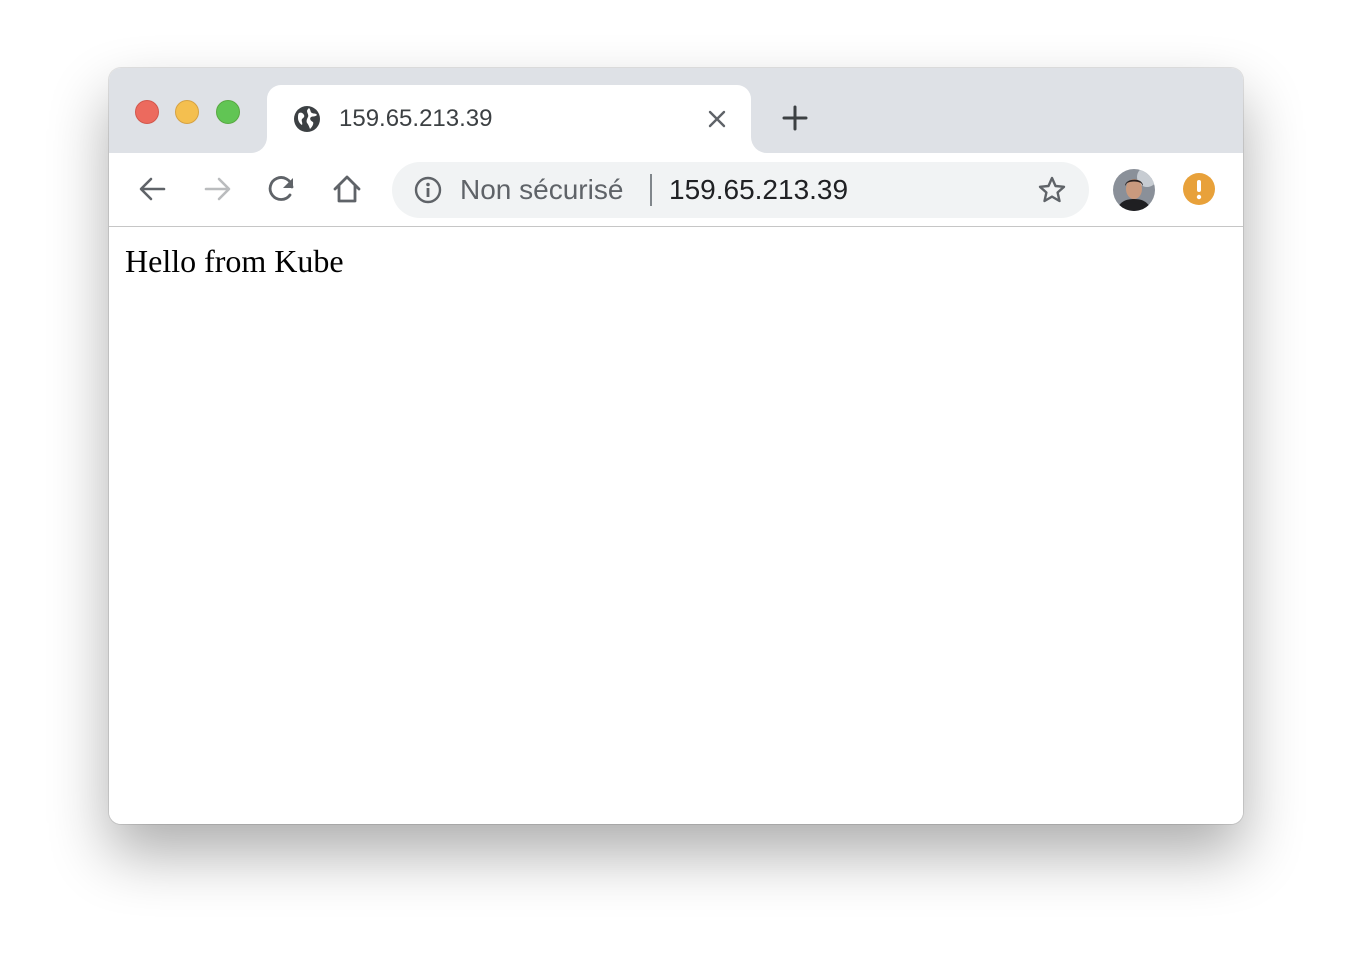 Image resolution: width=1368 pixels, height=962 pixels. I want to click on toolbar: Non sécurisé 159.65.213.39, so click(676, 190).